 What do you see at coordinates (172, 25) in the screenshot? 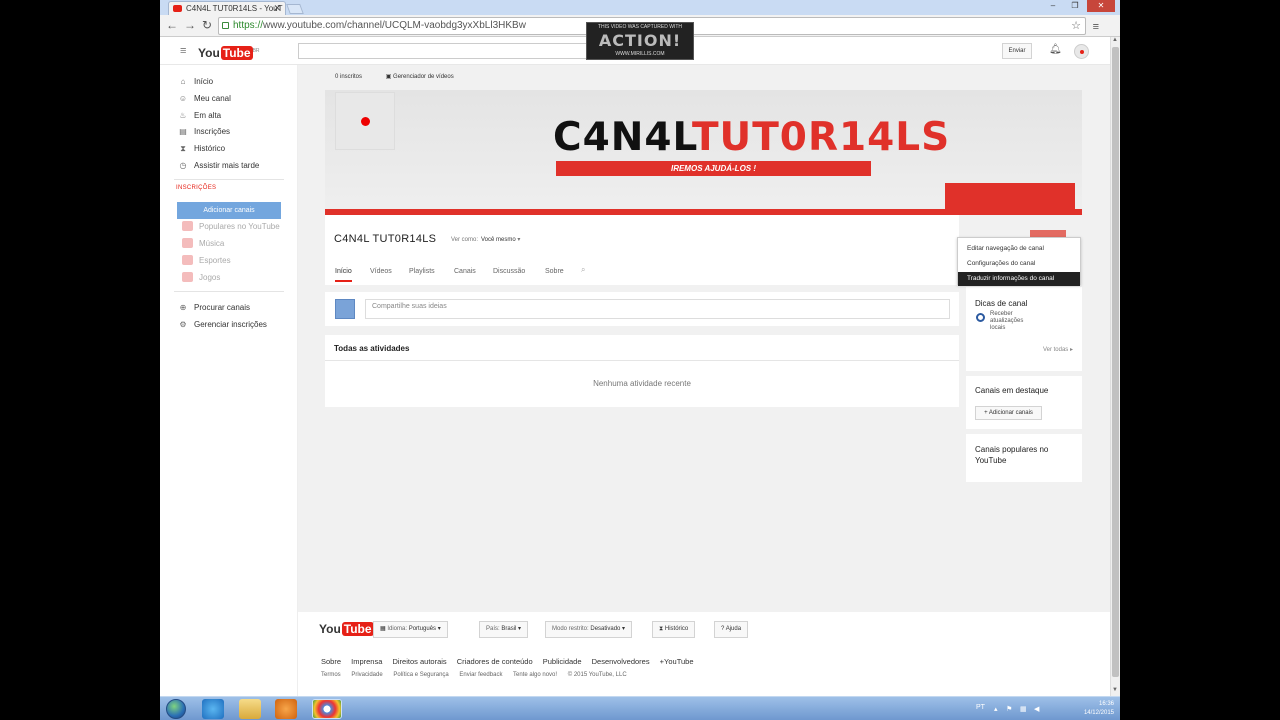
I see `back-icon: ←` at bounding box center [172, 25].